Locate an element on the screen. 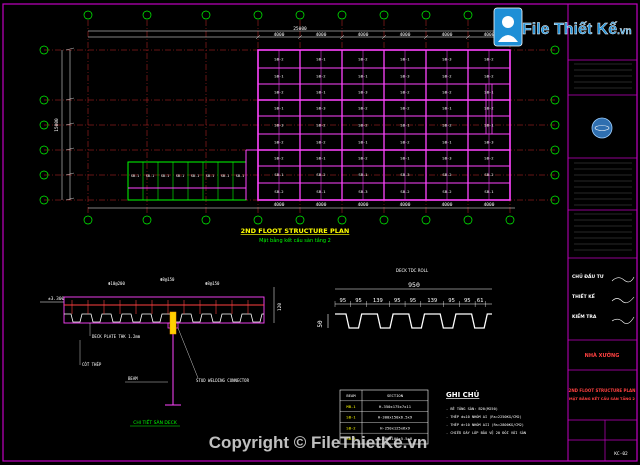 The image size is (640, 465). notes-title: GHI CHÚ is located at coordinates (463, 394).